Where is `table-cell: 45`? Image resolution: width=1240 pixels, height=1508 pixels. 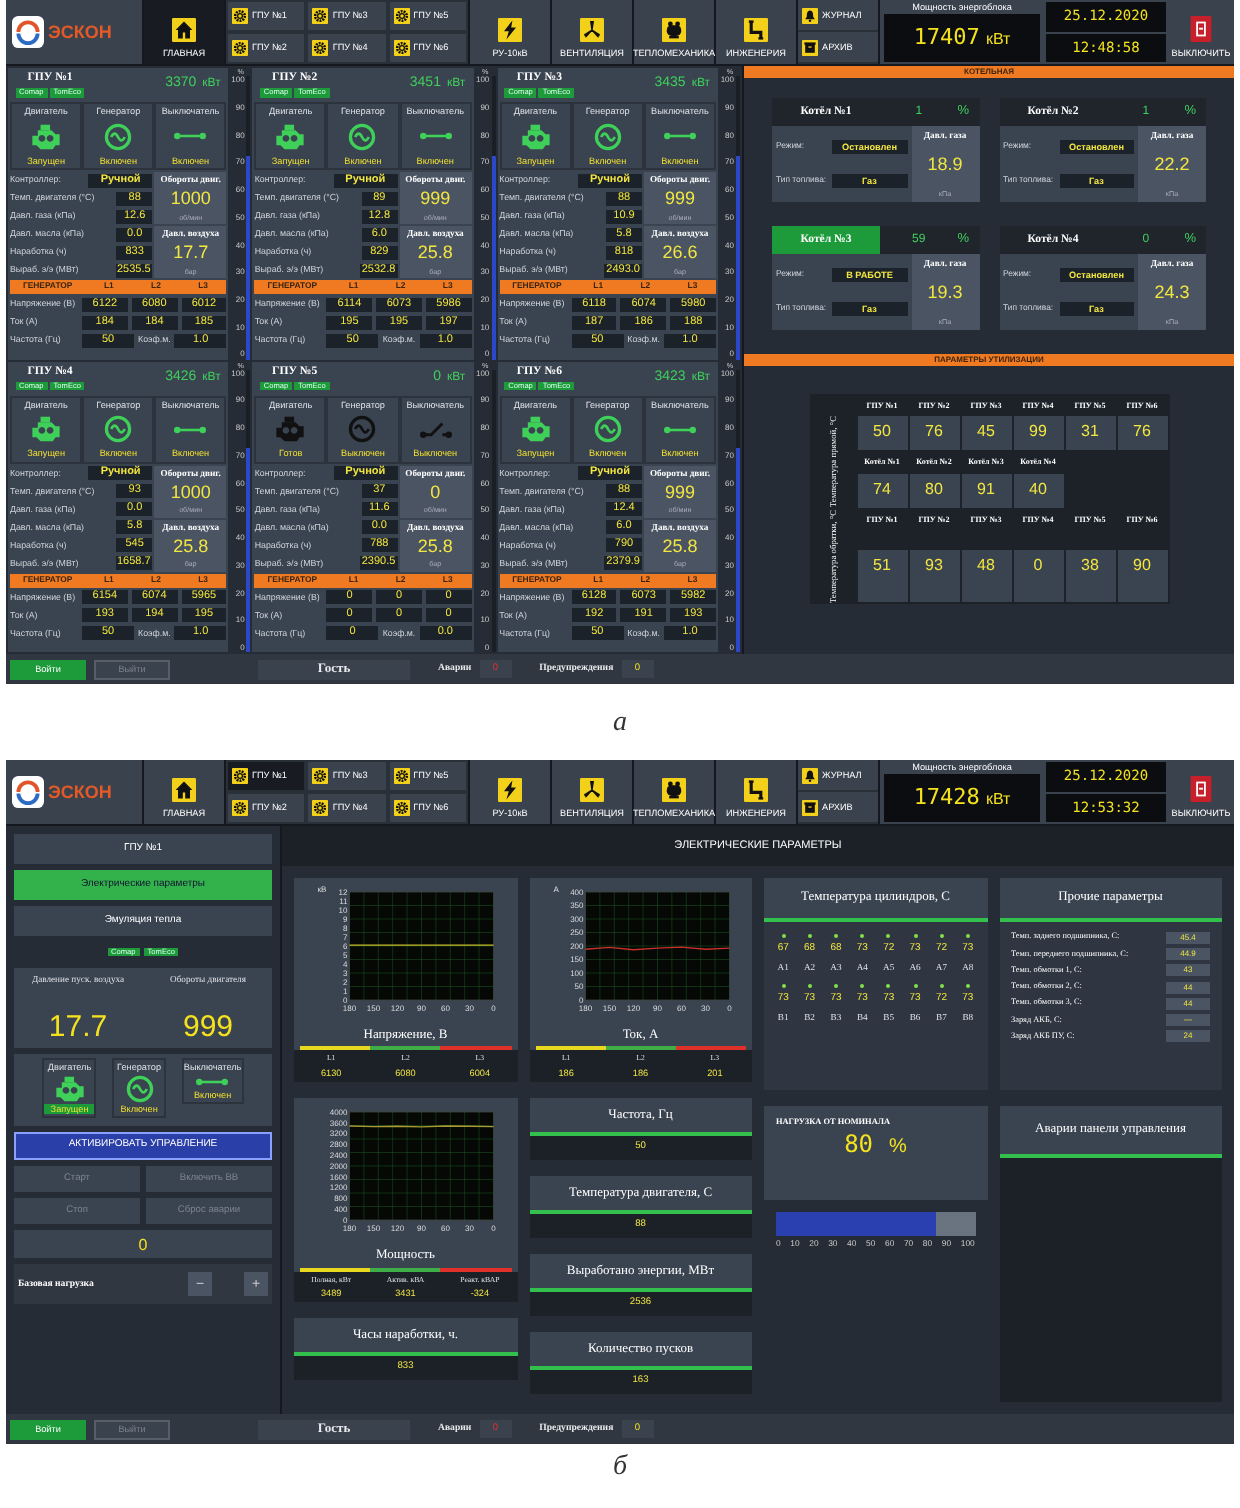 table-cell: 45 is located at coordinates (986, 433).